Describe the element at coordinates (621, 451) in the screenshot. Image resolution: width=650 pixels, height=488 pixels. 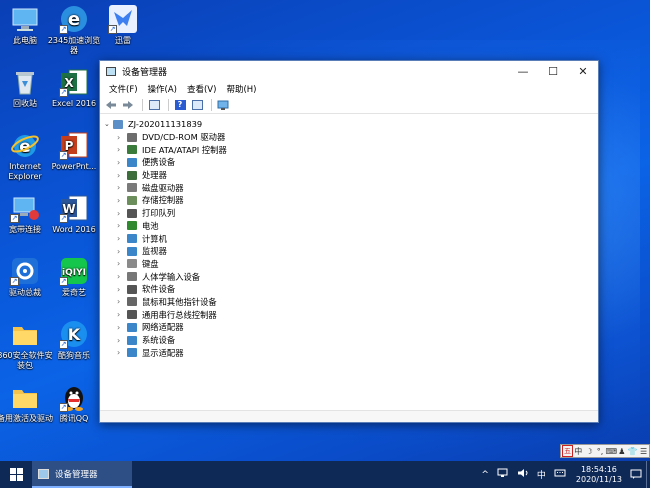
I see `ime-user-icon: ♟` at that location.